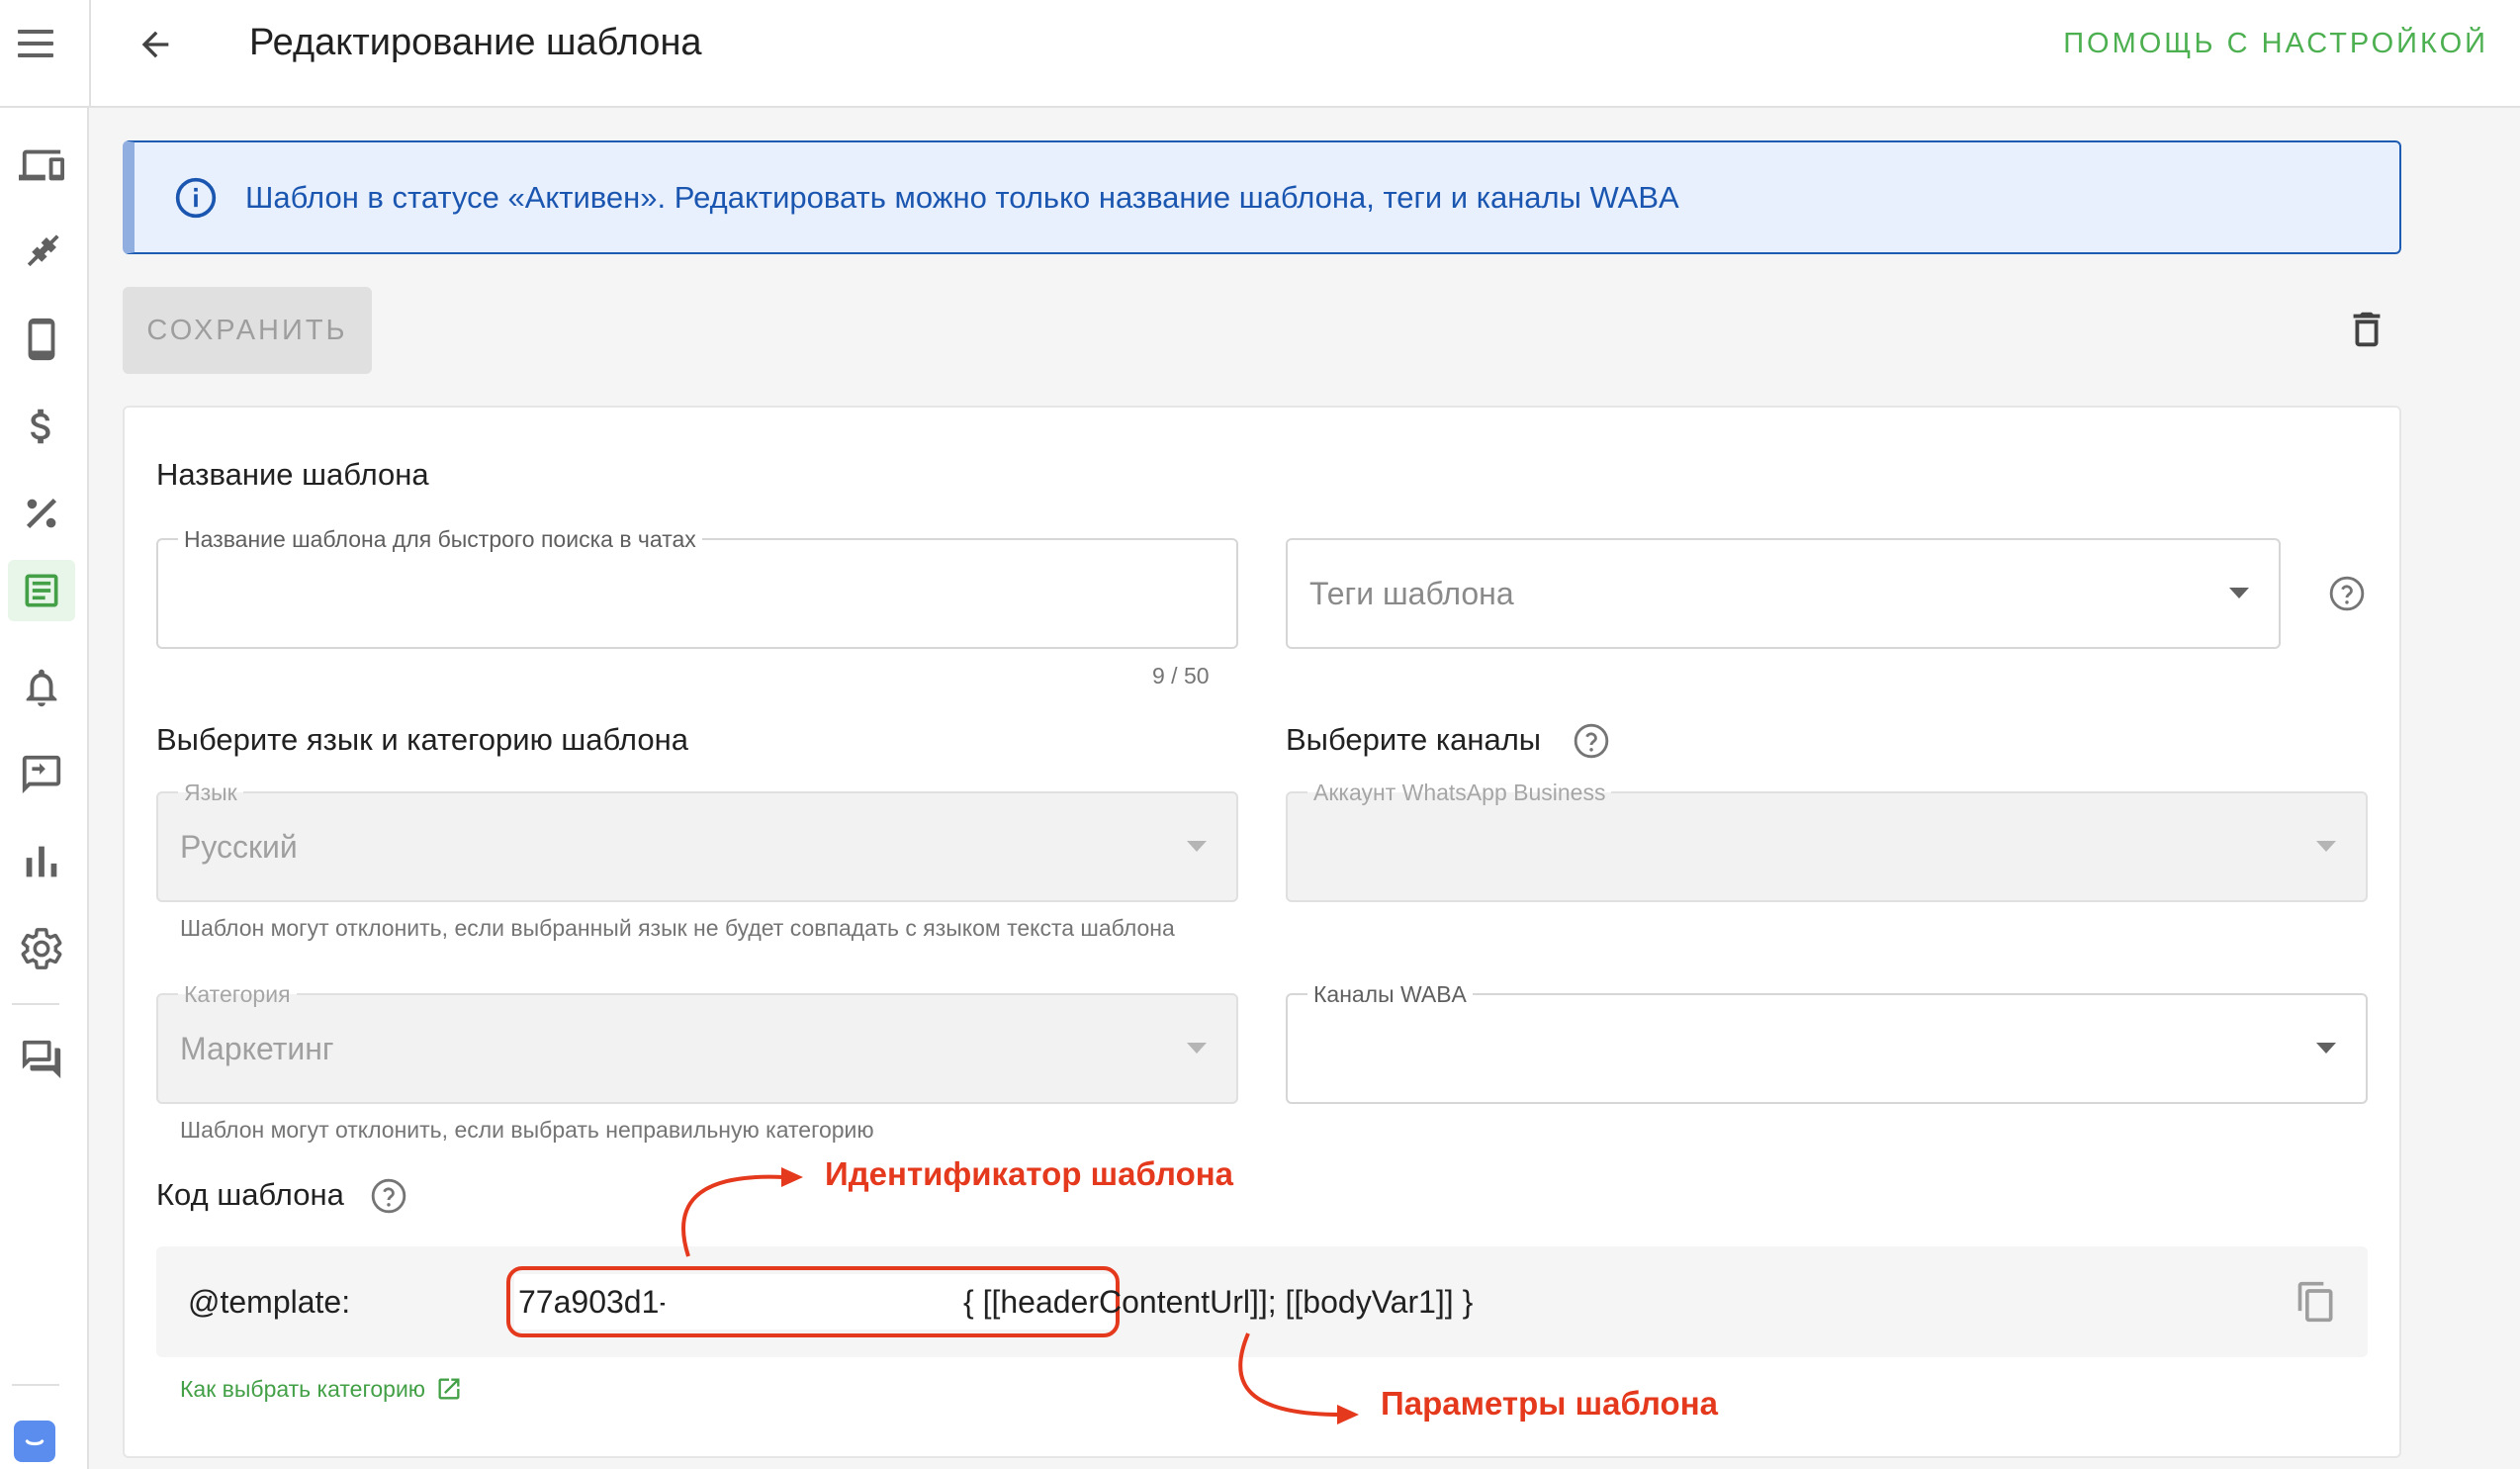  I want to click on language-select: Язык Русский, so click(697, 841).